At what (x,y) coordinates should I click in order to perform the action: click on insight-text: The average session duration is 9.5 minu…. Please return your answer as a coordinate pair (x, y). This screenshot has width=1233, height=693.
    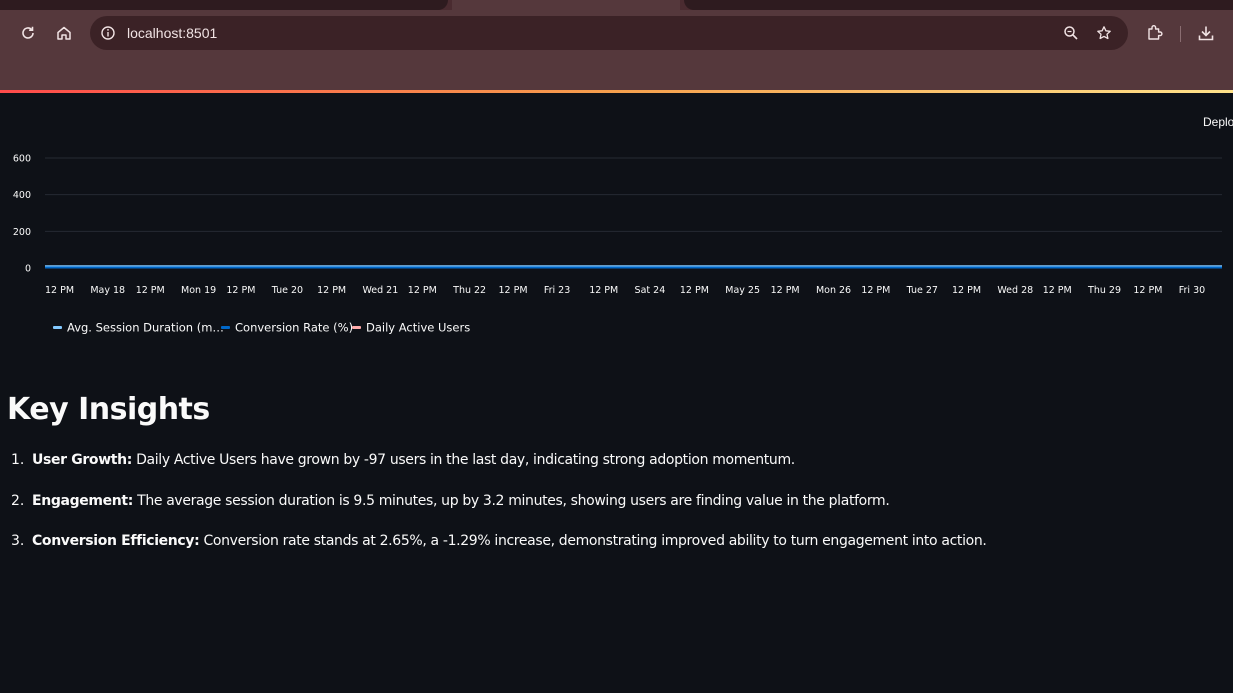
    Looking at the image, I should click on (511, 500).